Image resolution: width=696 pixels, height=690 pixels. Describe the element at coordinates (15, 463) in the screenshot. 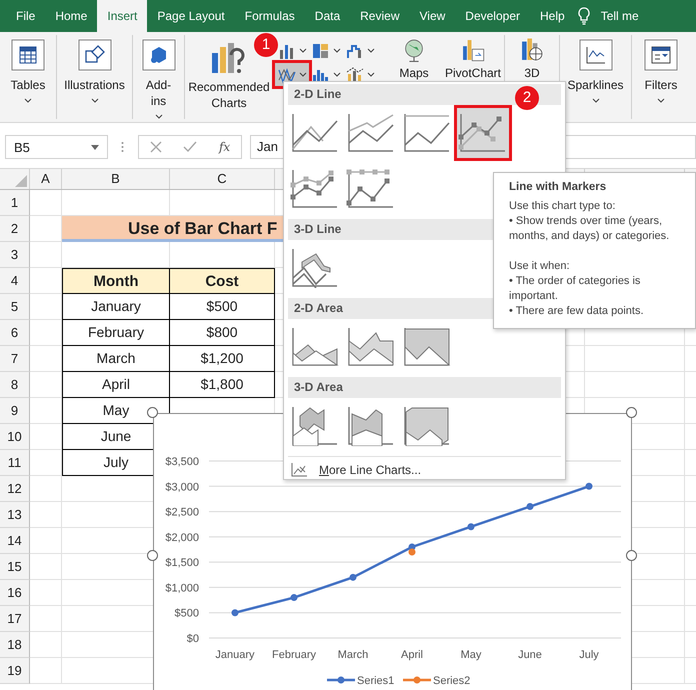

I see `row-header: 11` at that location.